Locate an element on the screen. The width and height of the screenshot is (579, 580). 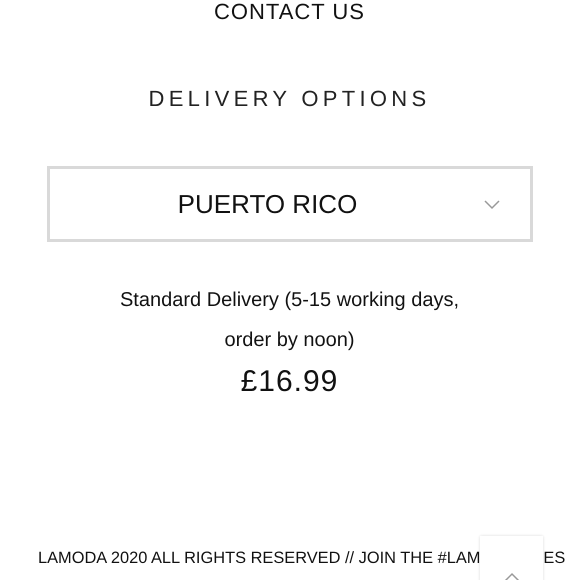
chevron-up-icon is located at coordinates (512, 576).